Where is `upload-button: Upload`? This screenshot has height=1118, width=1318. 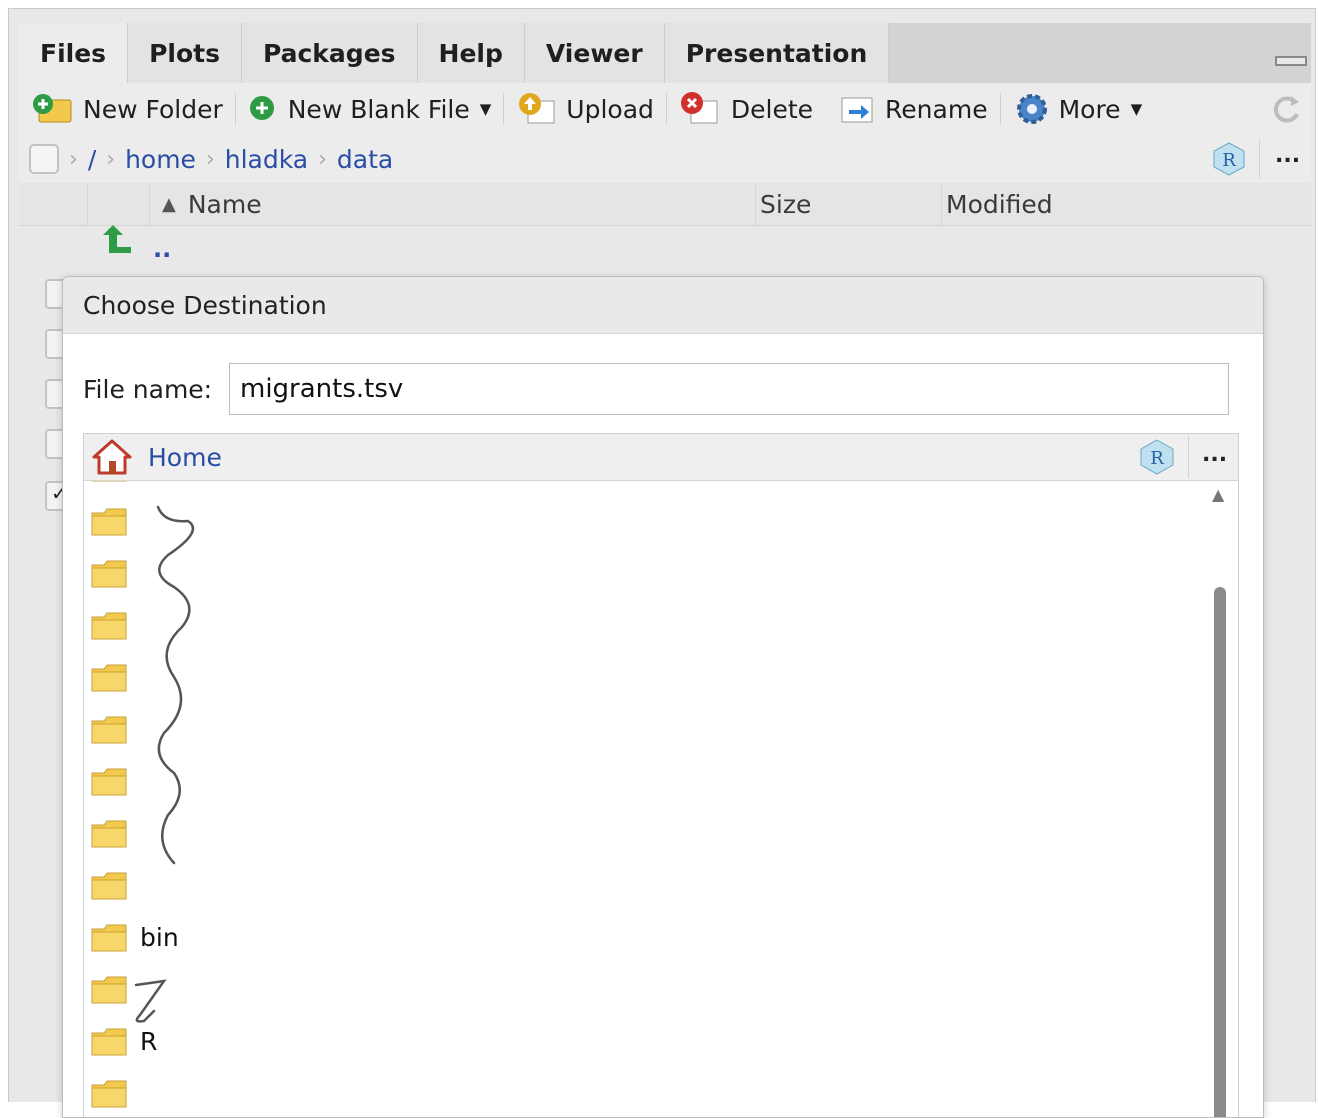
upload-button: Upload is located at coordinates (585, 109).